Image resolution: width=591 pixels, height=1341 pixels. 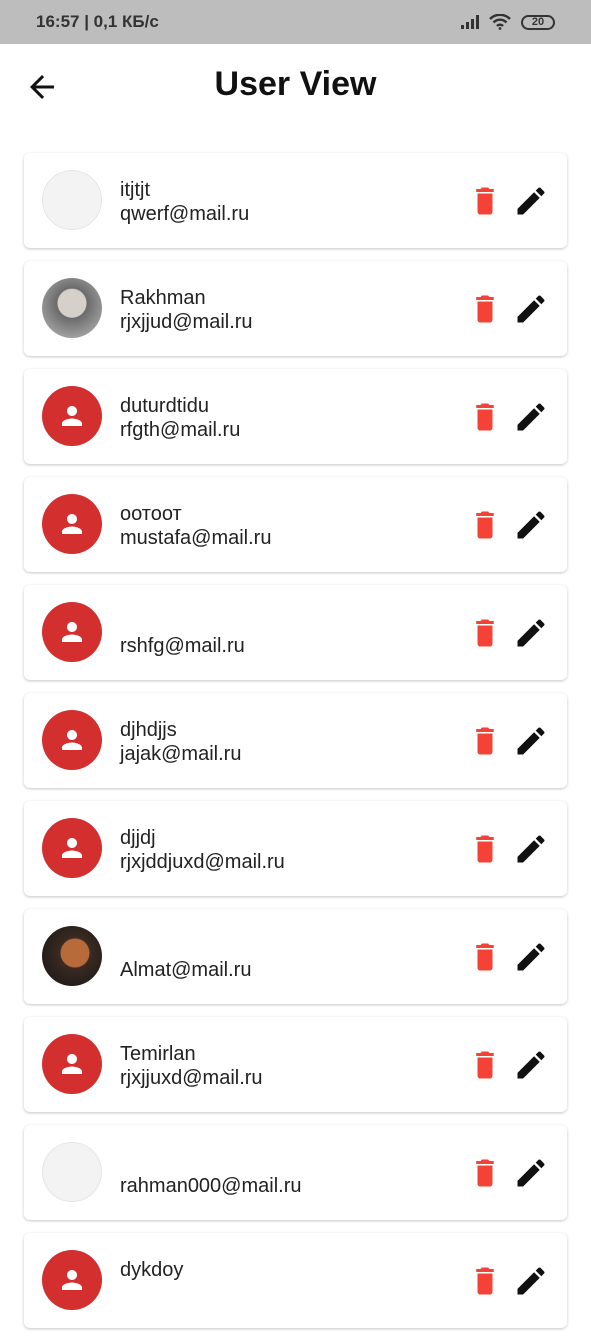 I want to click on status-icons: 20, so click(x=508, y=22).